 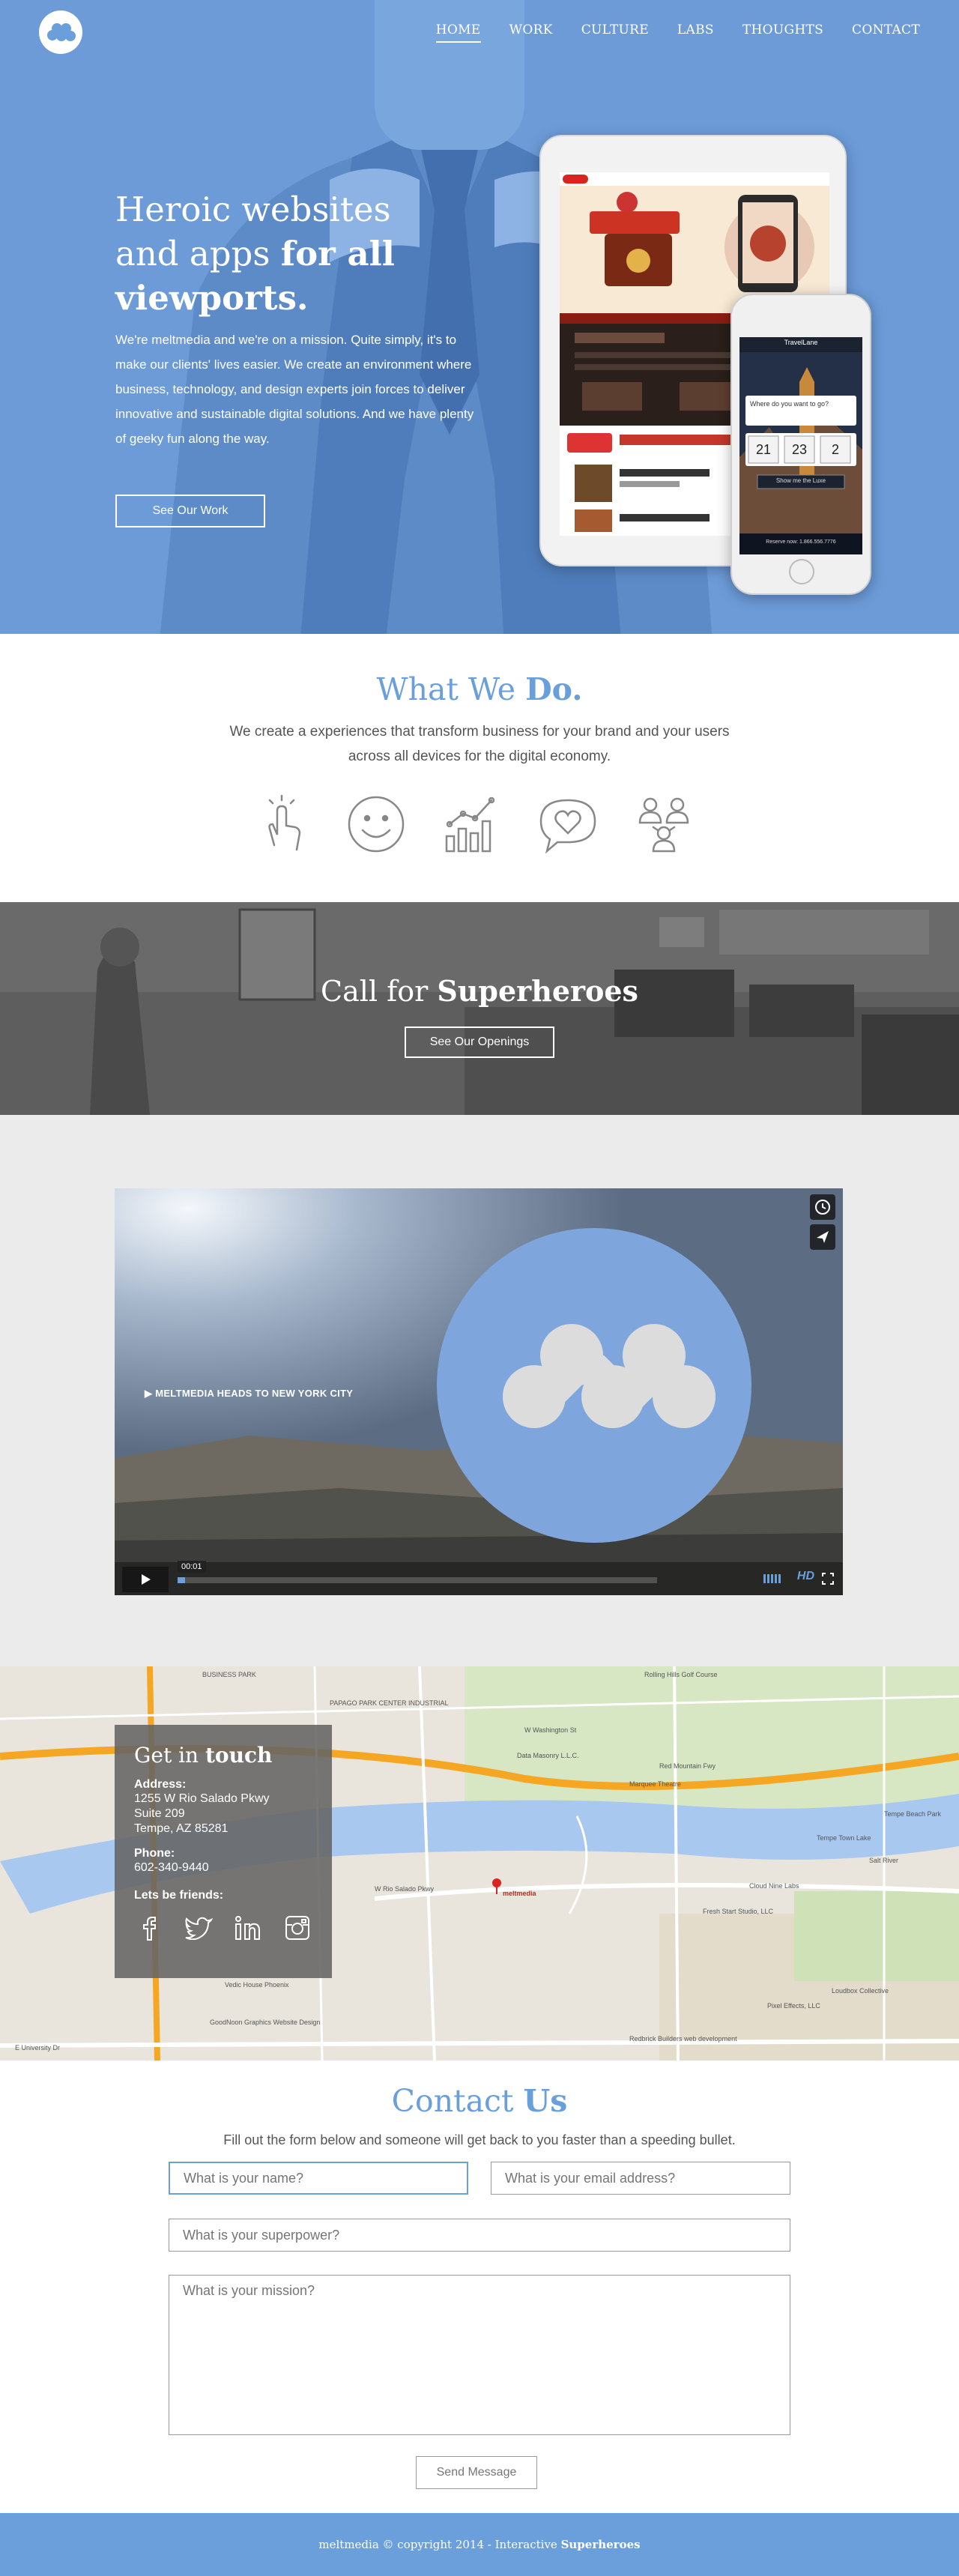 I want to click on map-label-papago: PAPAGO PARK CENTER INDUSTRIAL, so click(x=389, y=1703).